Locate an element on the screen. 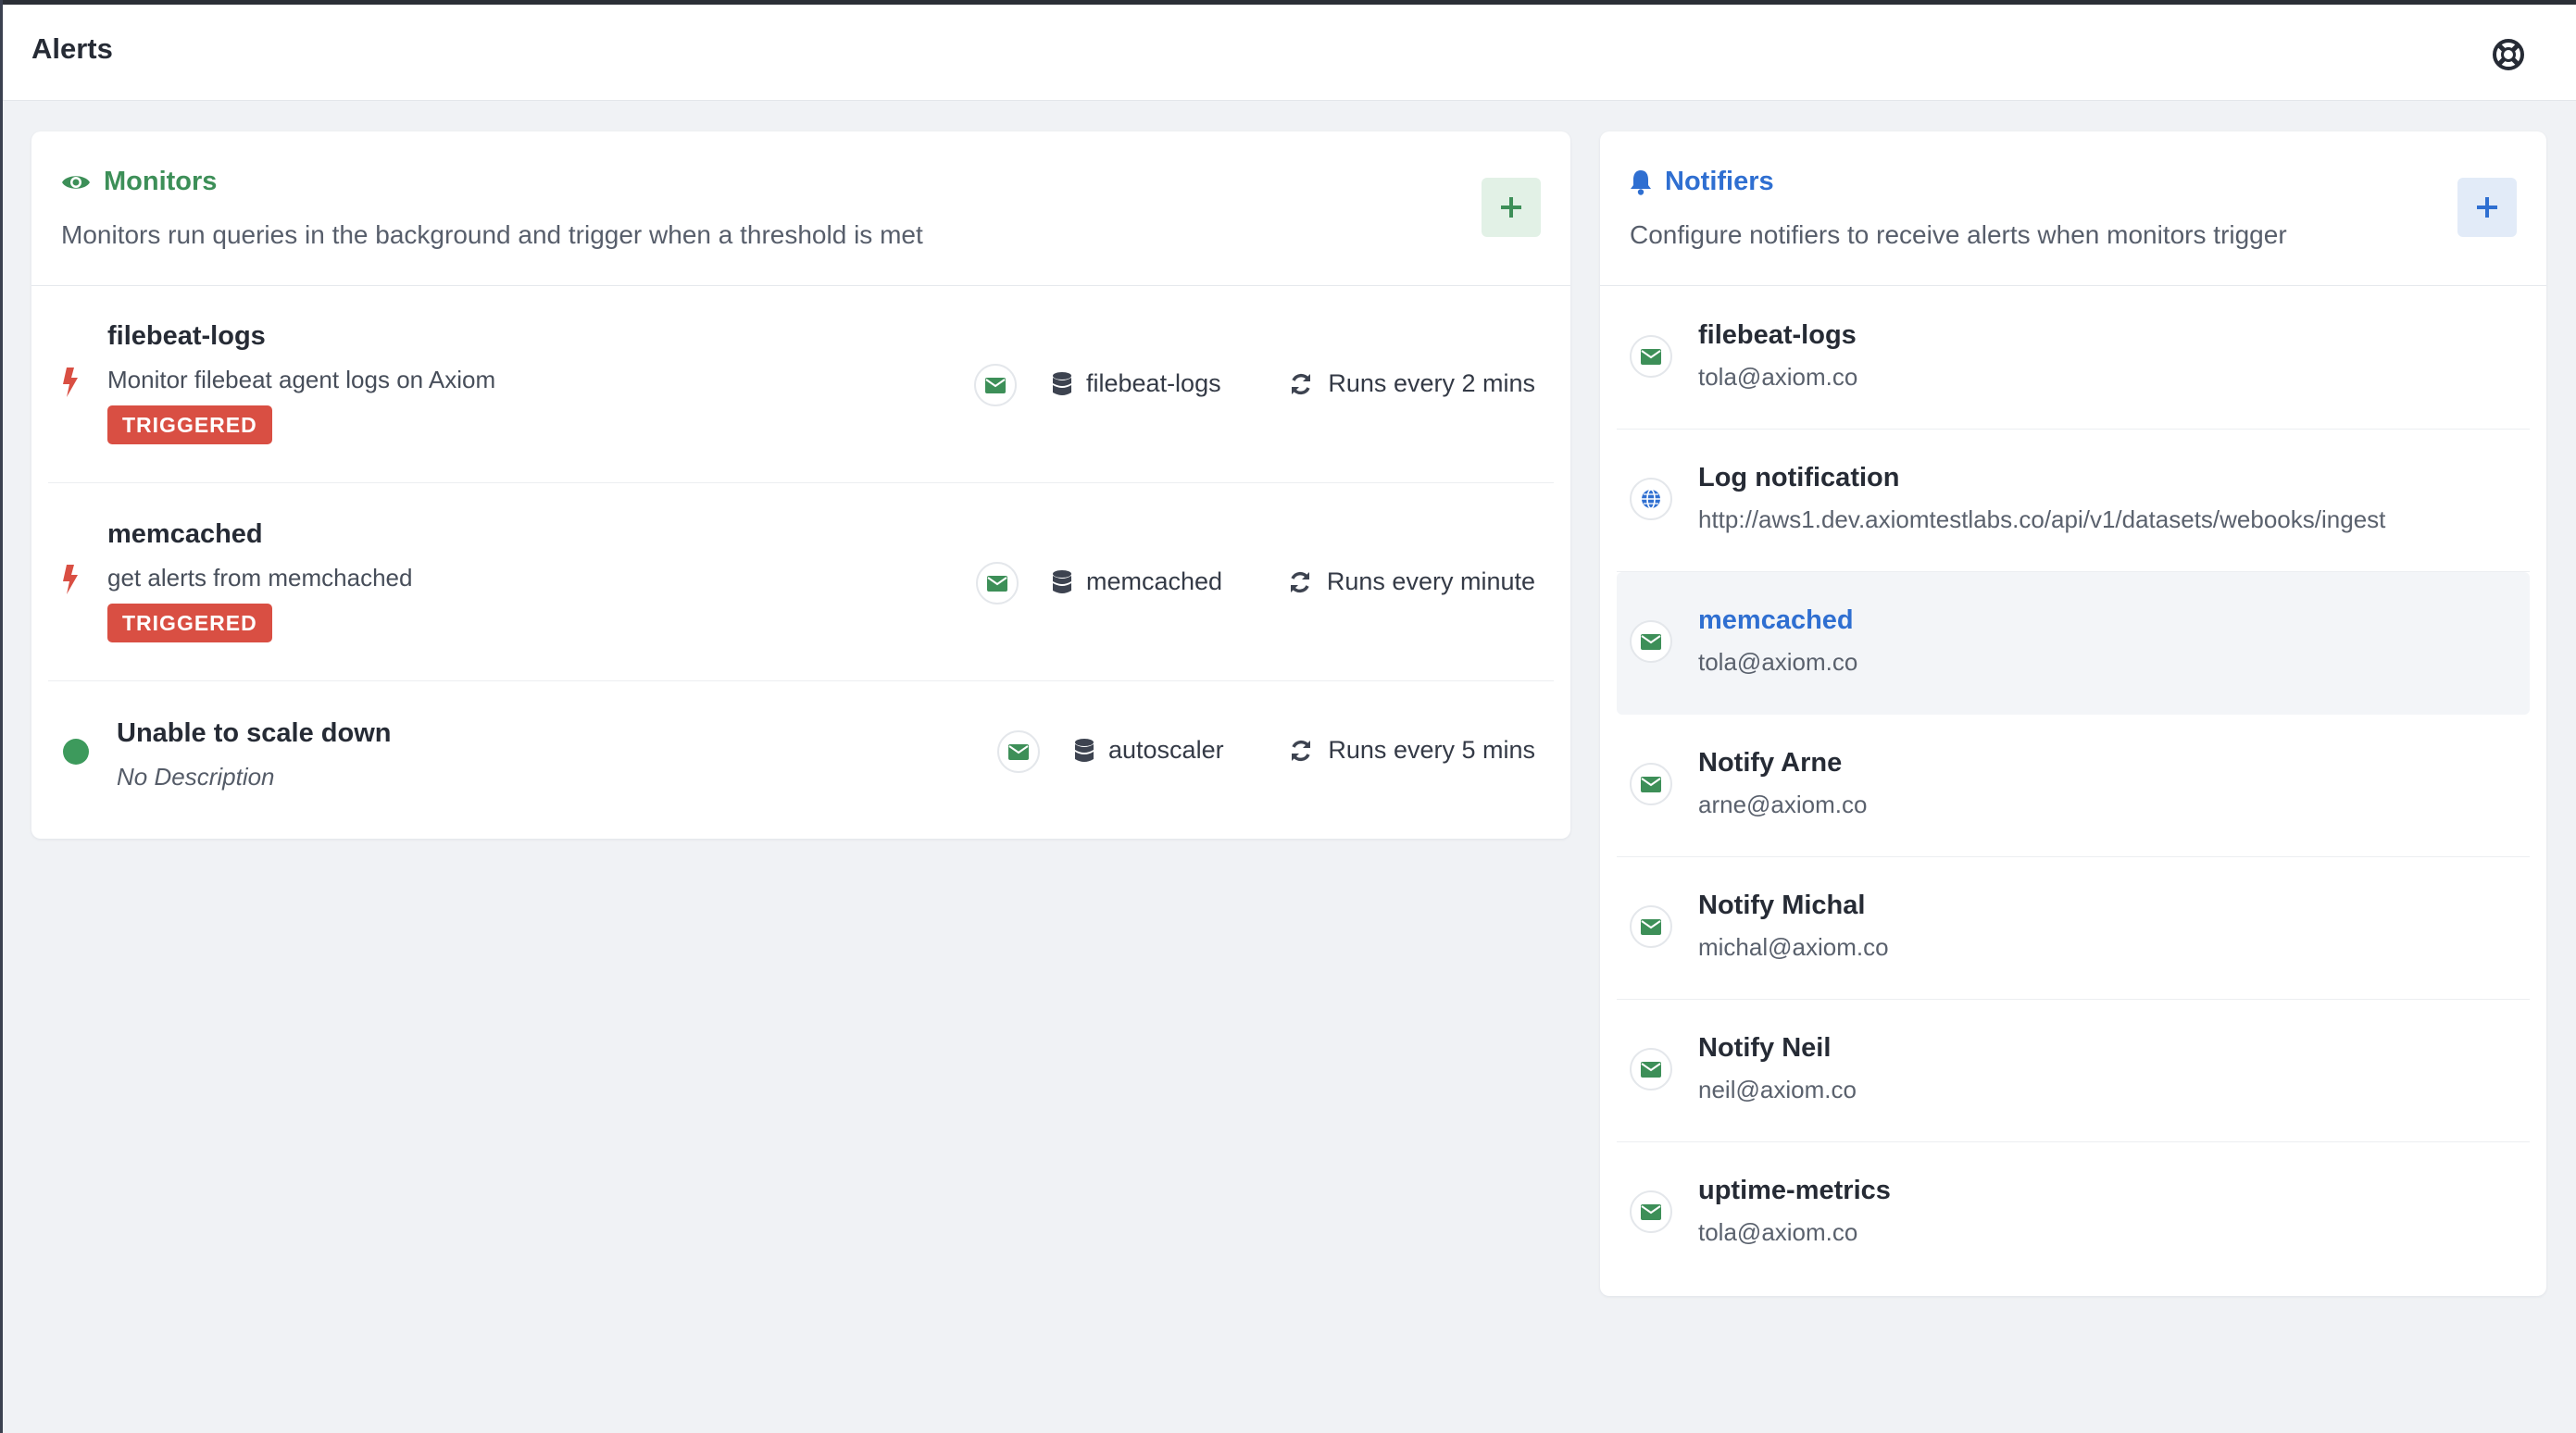  notifier-address: neil@axiom.co is located at coordinates (1778, 1089).